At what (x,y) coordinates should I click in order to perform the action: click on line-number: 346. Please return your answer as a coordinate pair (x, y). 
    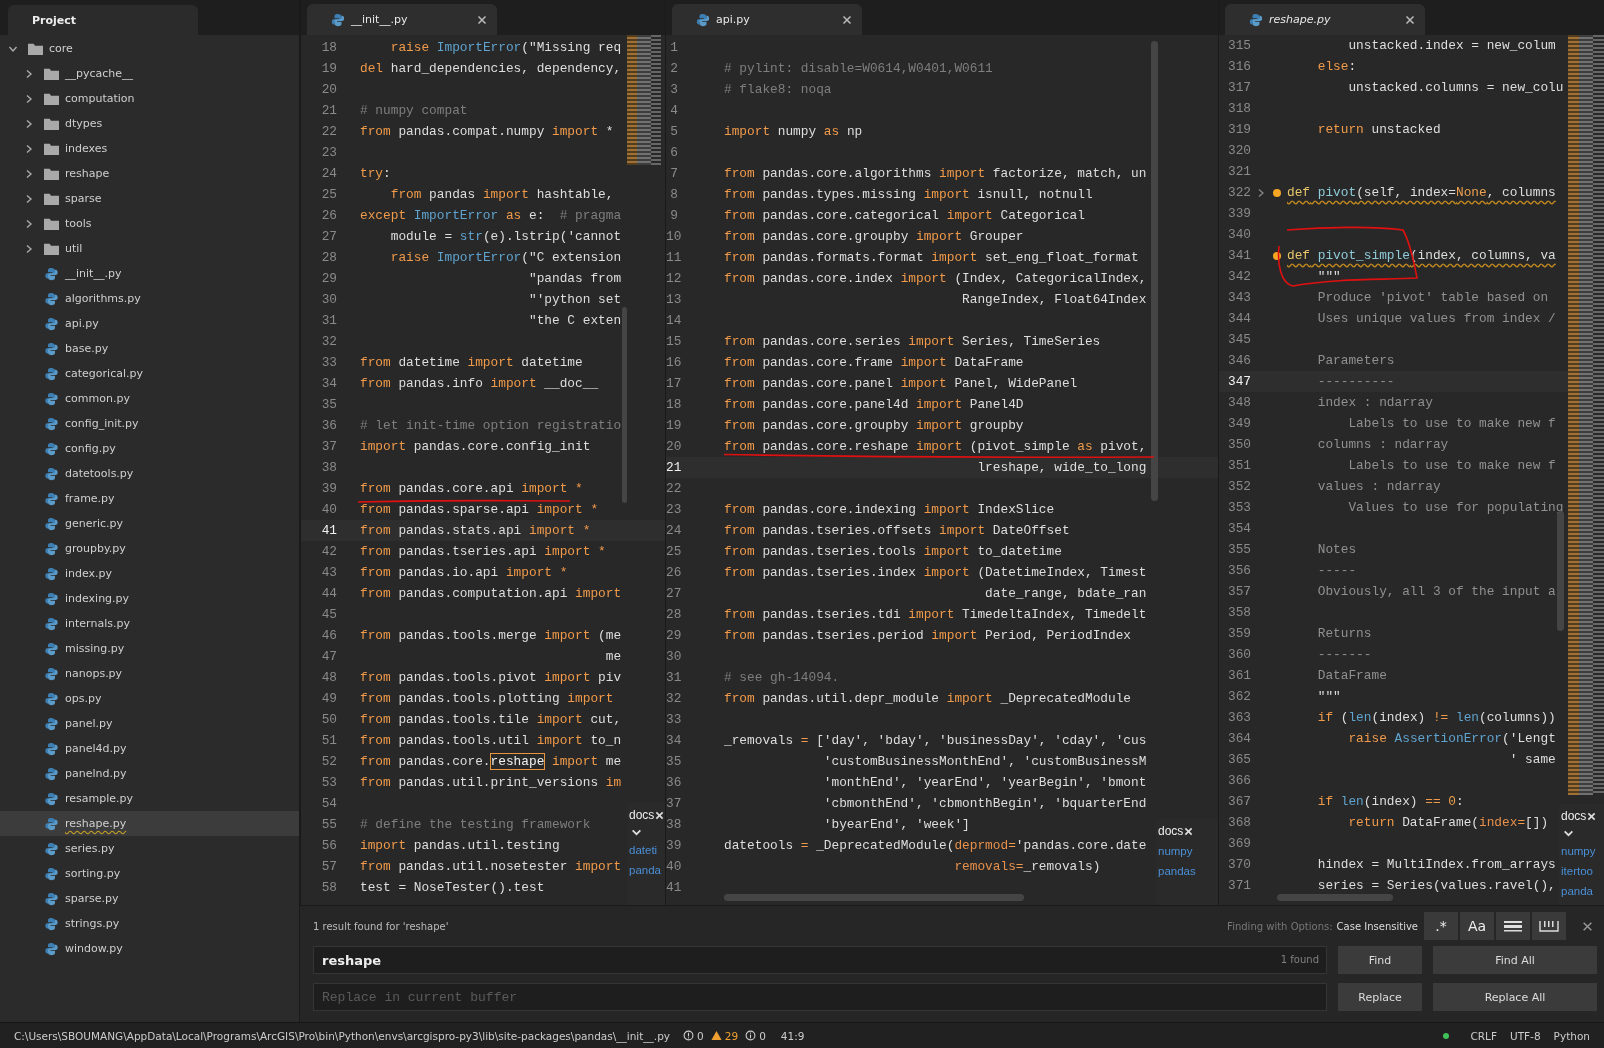
    Looking at the image, I should click on (1238, 360).